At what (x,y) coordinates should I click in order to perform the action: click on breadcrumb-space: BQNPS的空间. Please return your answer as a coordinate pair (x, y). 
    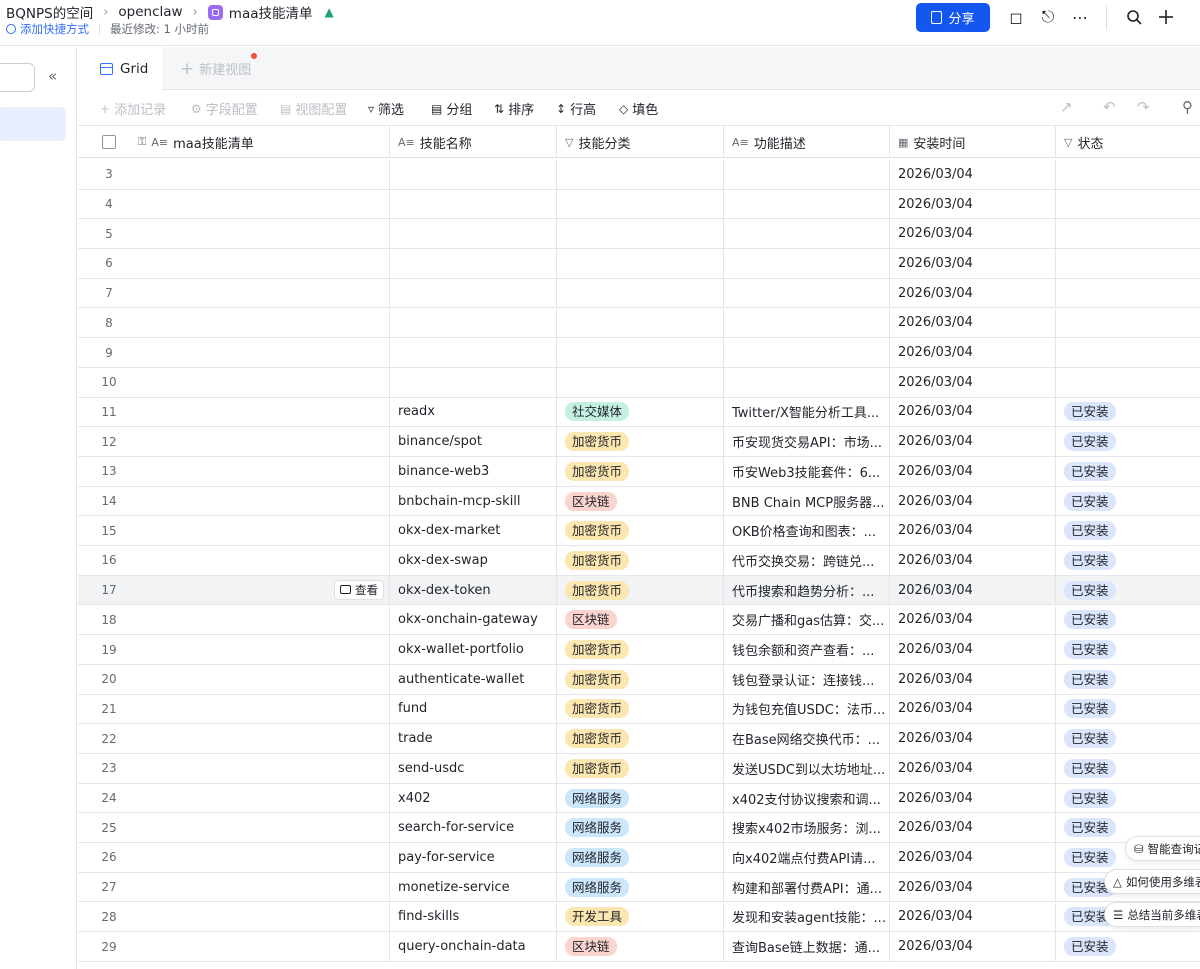
    Looking at the image, I should click on (49, 12).